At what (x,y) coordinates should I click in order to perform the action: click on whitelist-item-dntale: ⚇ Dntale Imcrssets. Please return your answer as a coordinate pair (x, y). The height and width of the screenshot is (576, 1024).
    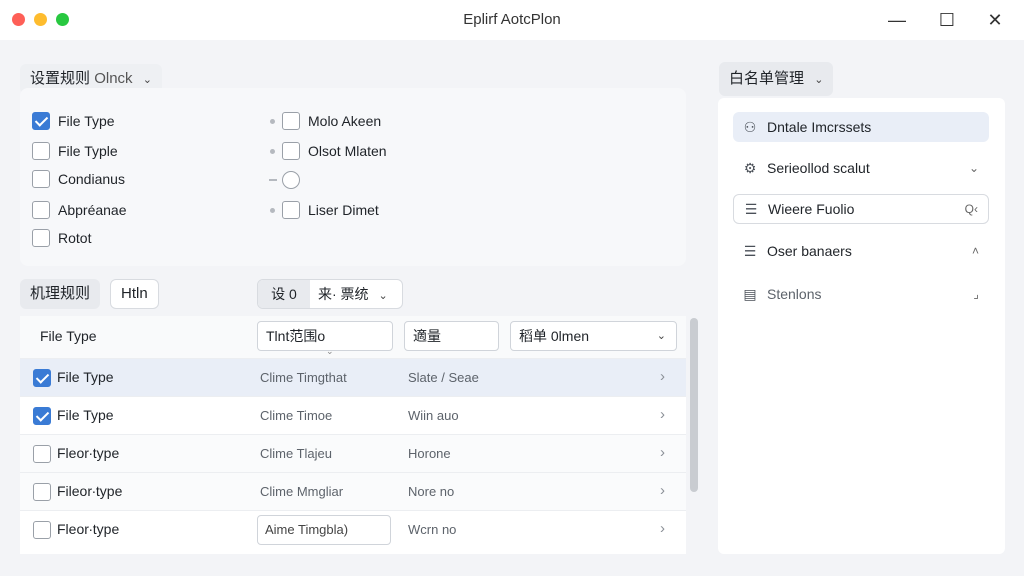
    Looking at the image, I should click on (861, 127).